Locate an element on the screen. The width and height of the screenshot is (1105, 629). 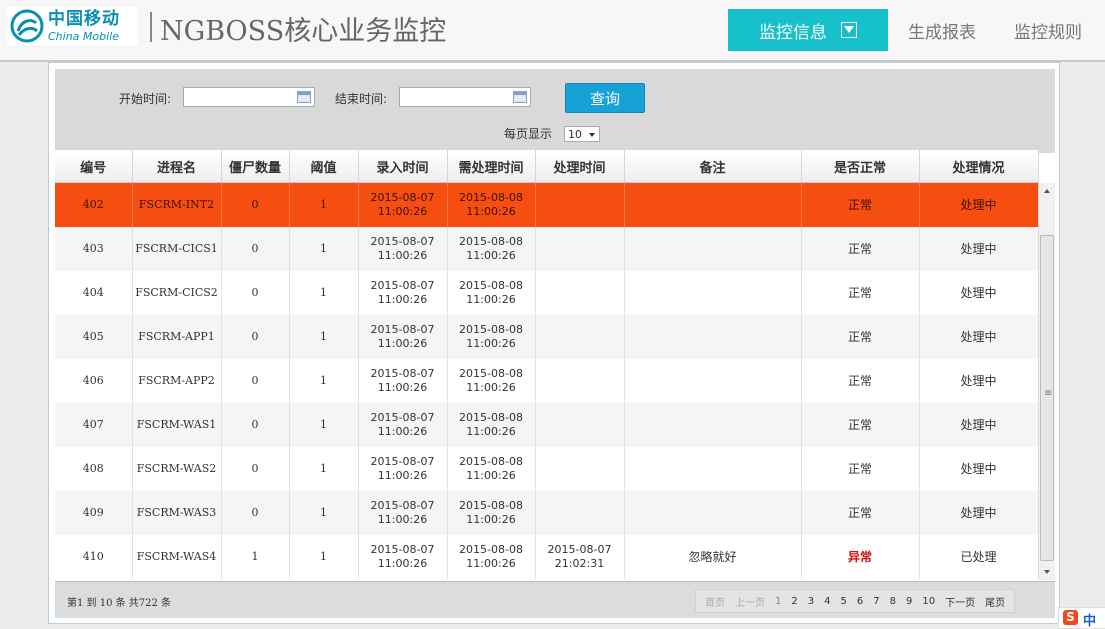
cell-id: 404 is located at coordinates (94, 293).